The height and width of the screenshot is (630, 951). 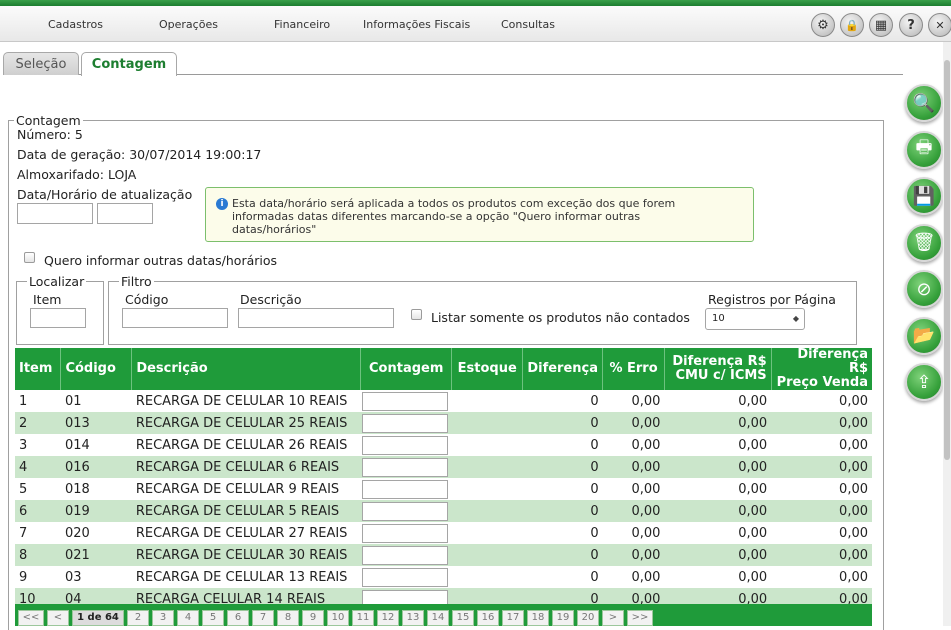 What do you see at coordinates (588, 618) in the screenshot?
I see `page-link: 20` at bounding box center [588, 618].